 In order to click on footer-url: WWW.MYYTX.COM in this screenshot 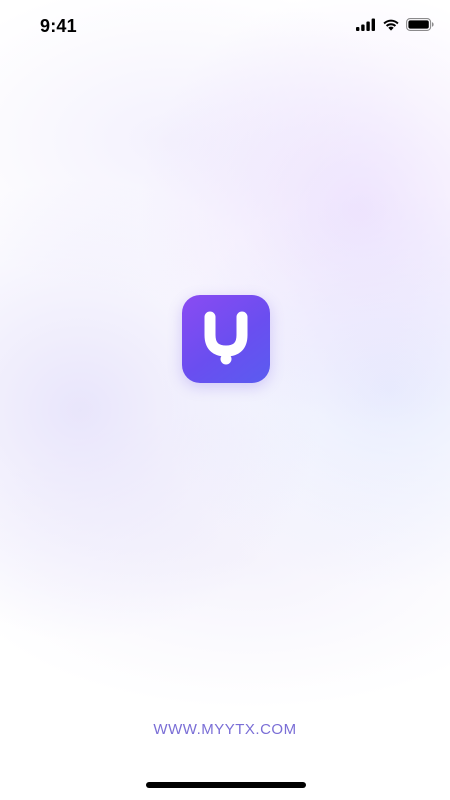, I will do `click(225, 729)`.